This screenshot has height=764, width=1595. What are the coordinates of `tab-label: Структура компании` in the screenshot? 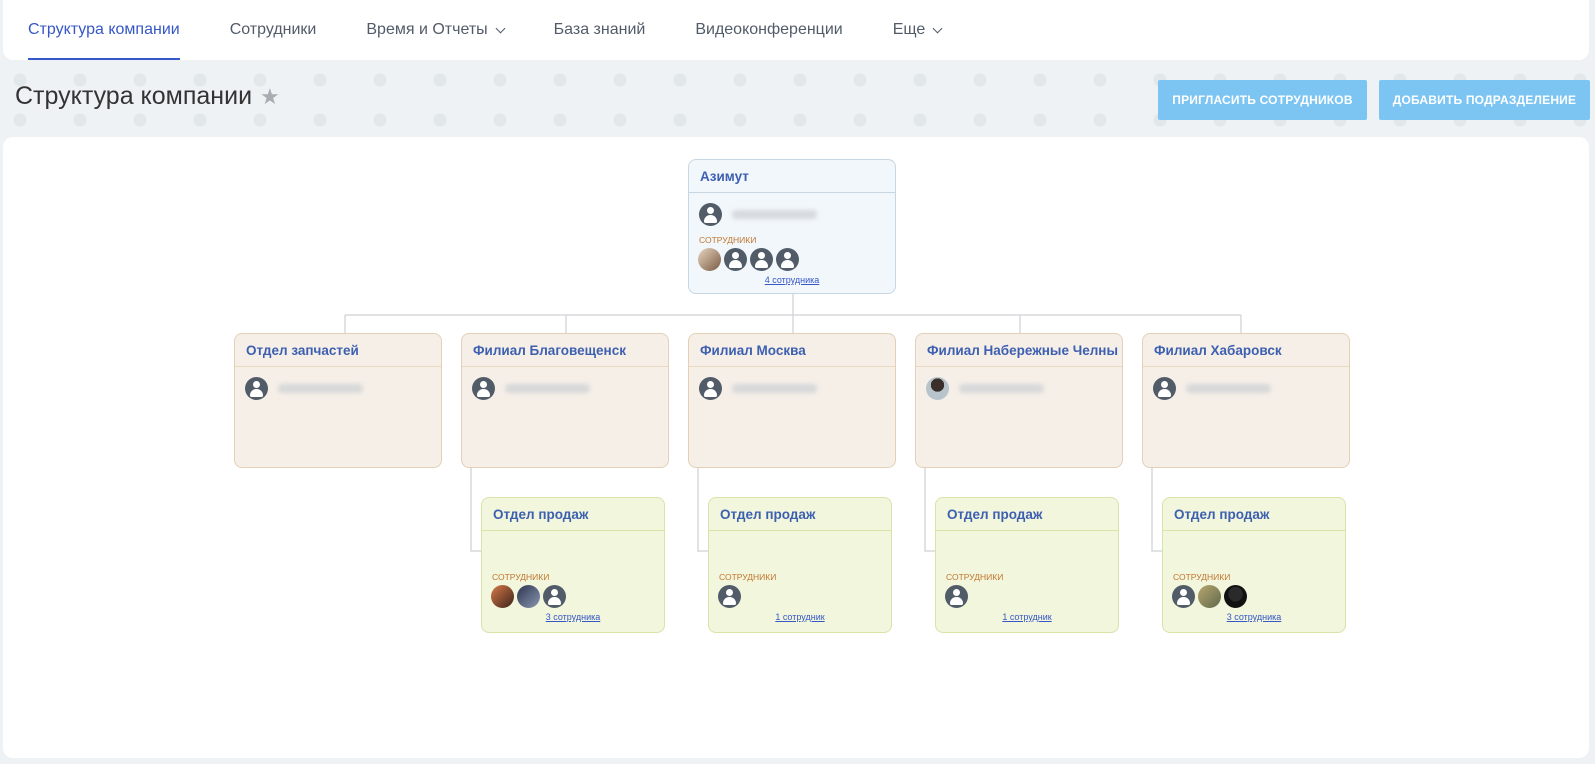 It's located at (104, 29).